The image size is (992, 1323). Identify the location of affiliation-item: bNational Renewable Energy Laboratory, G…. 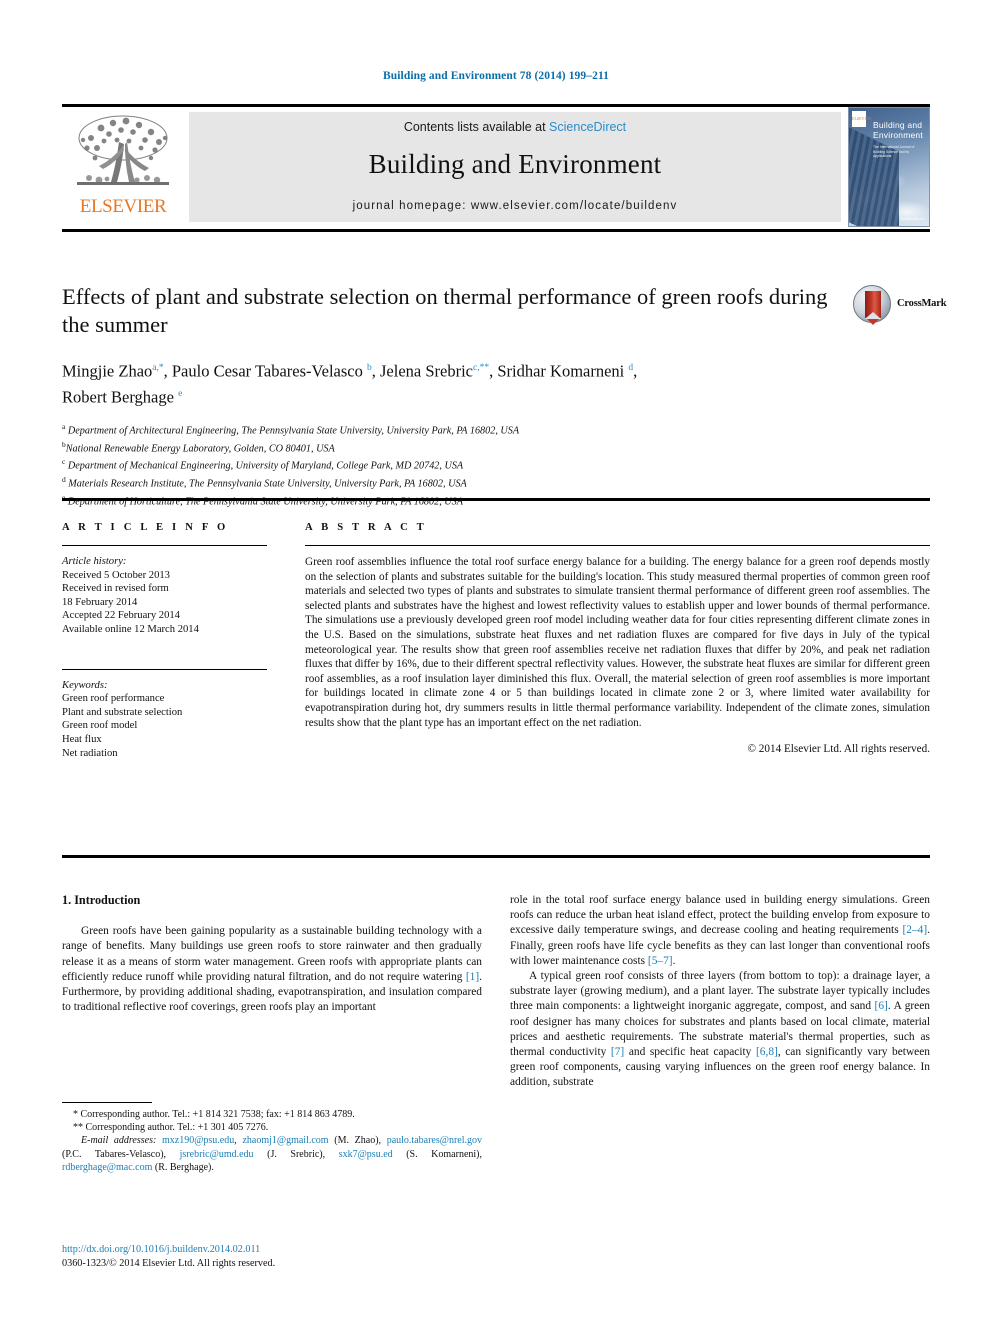
(412, 447).